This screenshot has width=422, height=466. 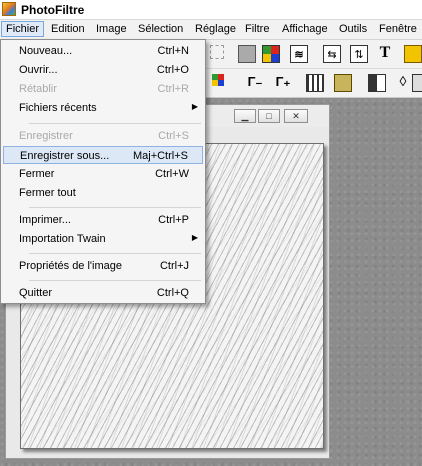 I want to click on menu-item-label: Fichiers récents, so click(x=58, y=108).